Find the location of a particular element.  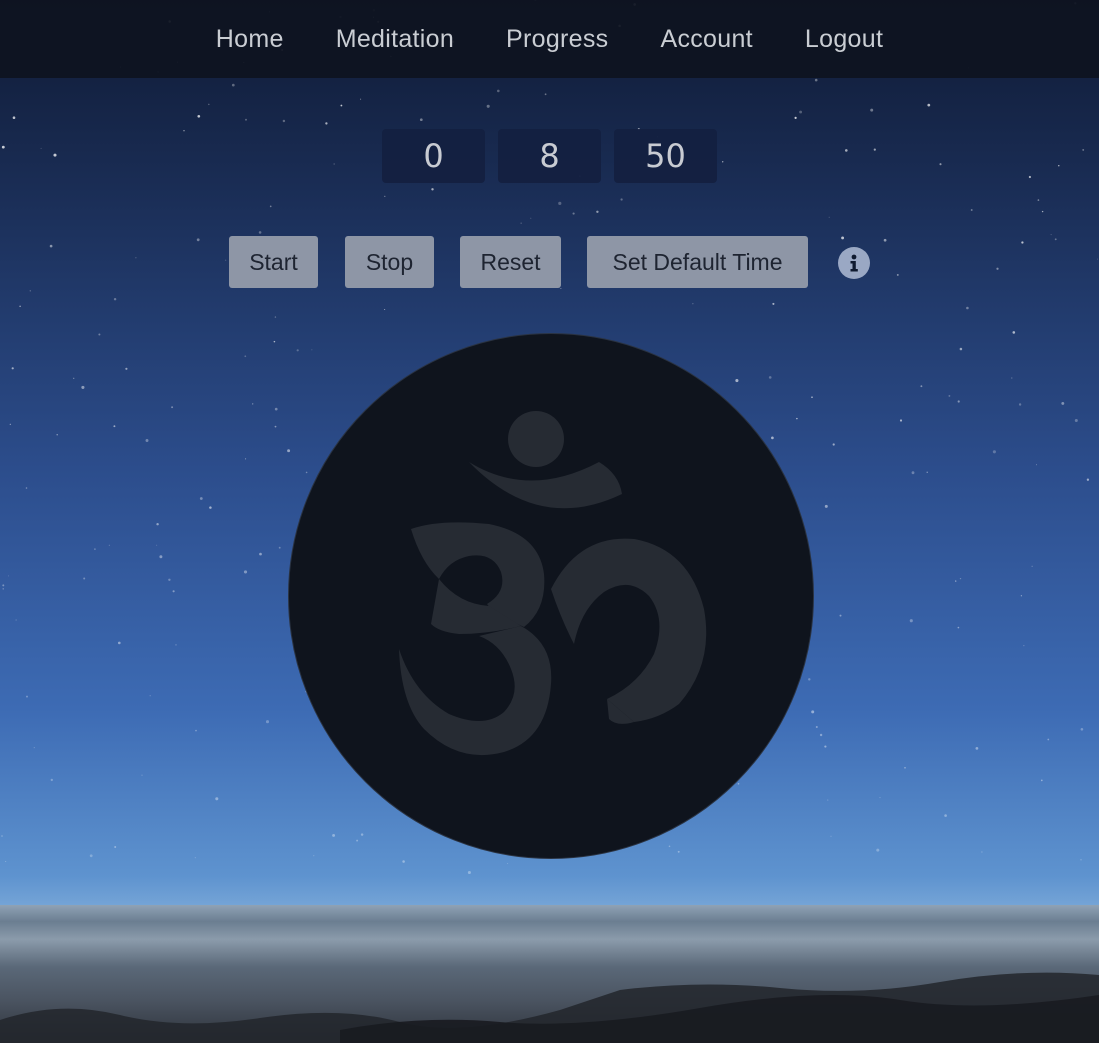

nav-item-logout: Logout is located at coordinates (844, 39).